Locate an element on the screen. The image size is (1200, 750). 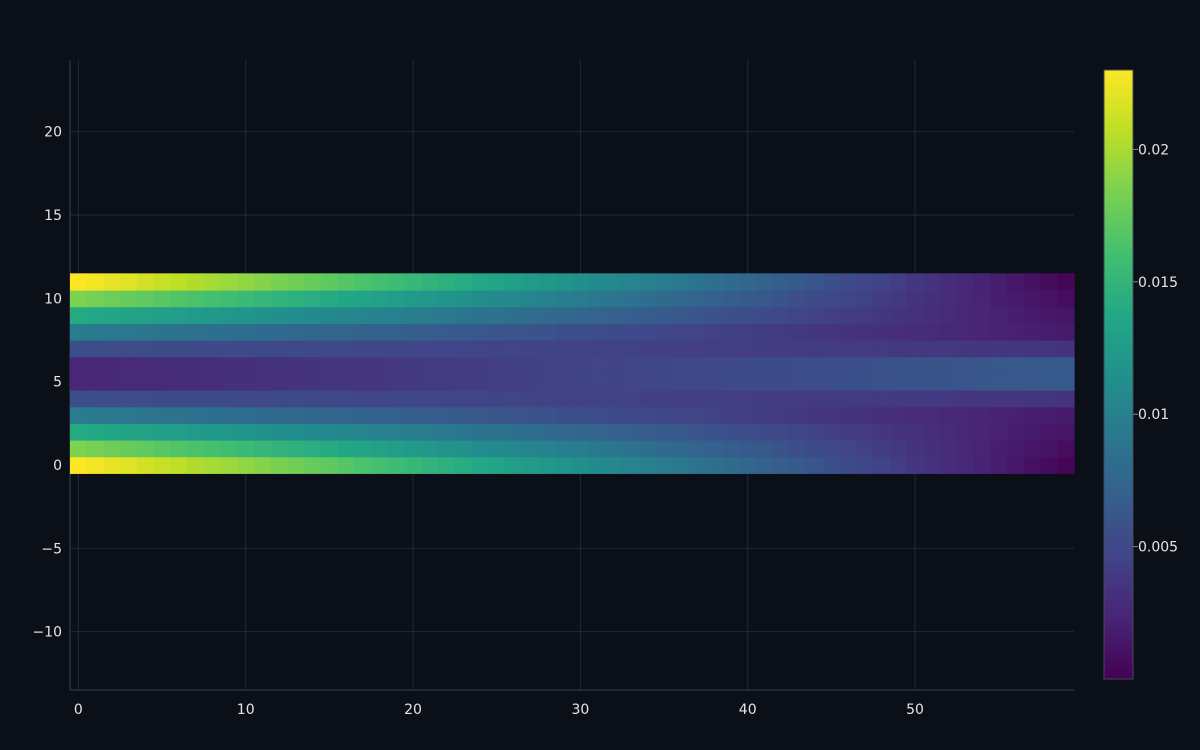
y-tick-label: 5 is located at coordinates (57, 383).